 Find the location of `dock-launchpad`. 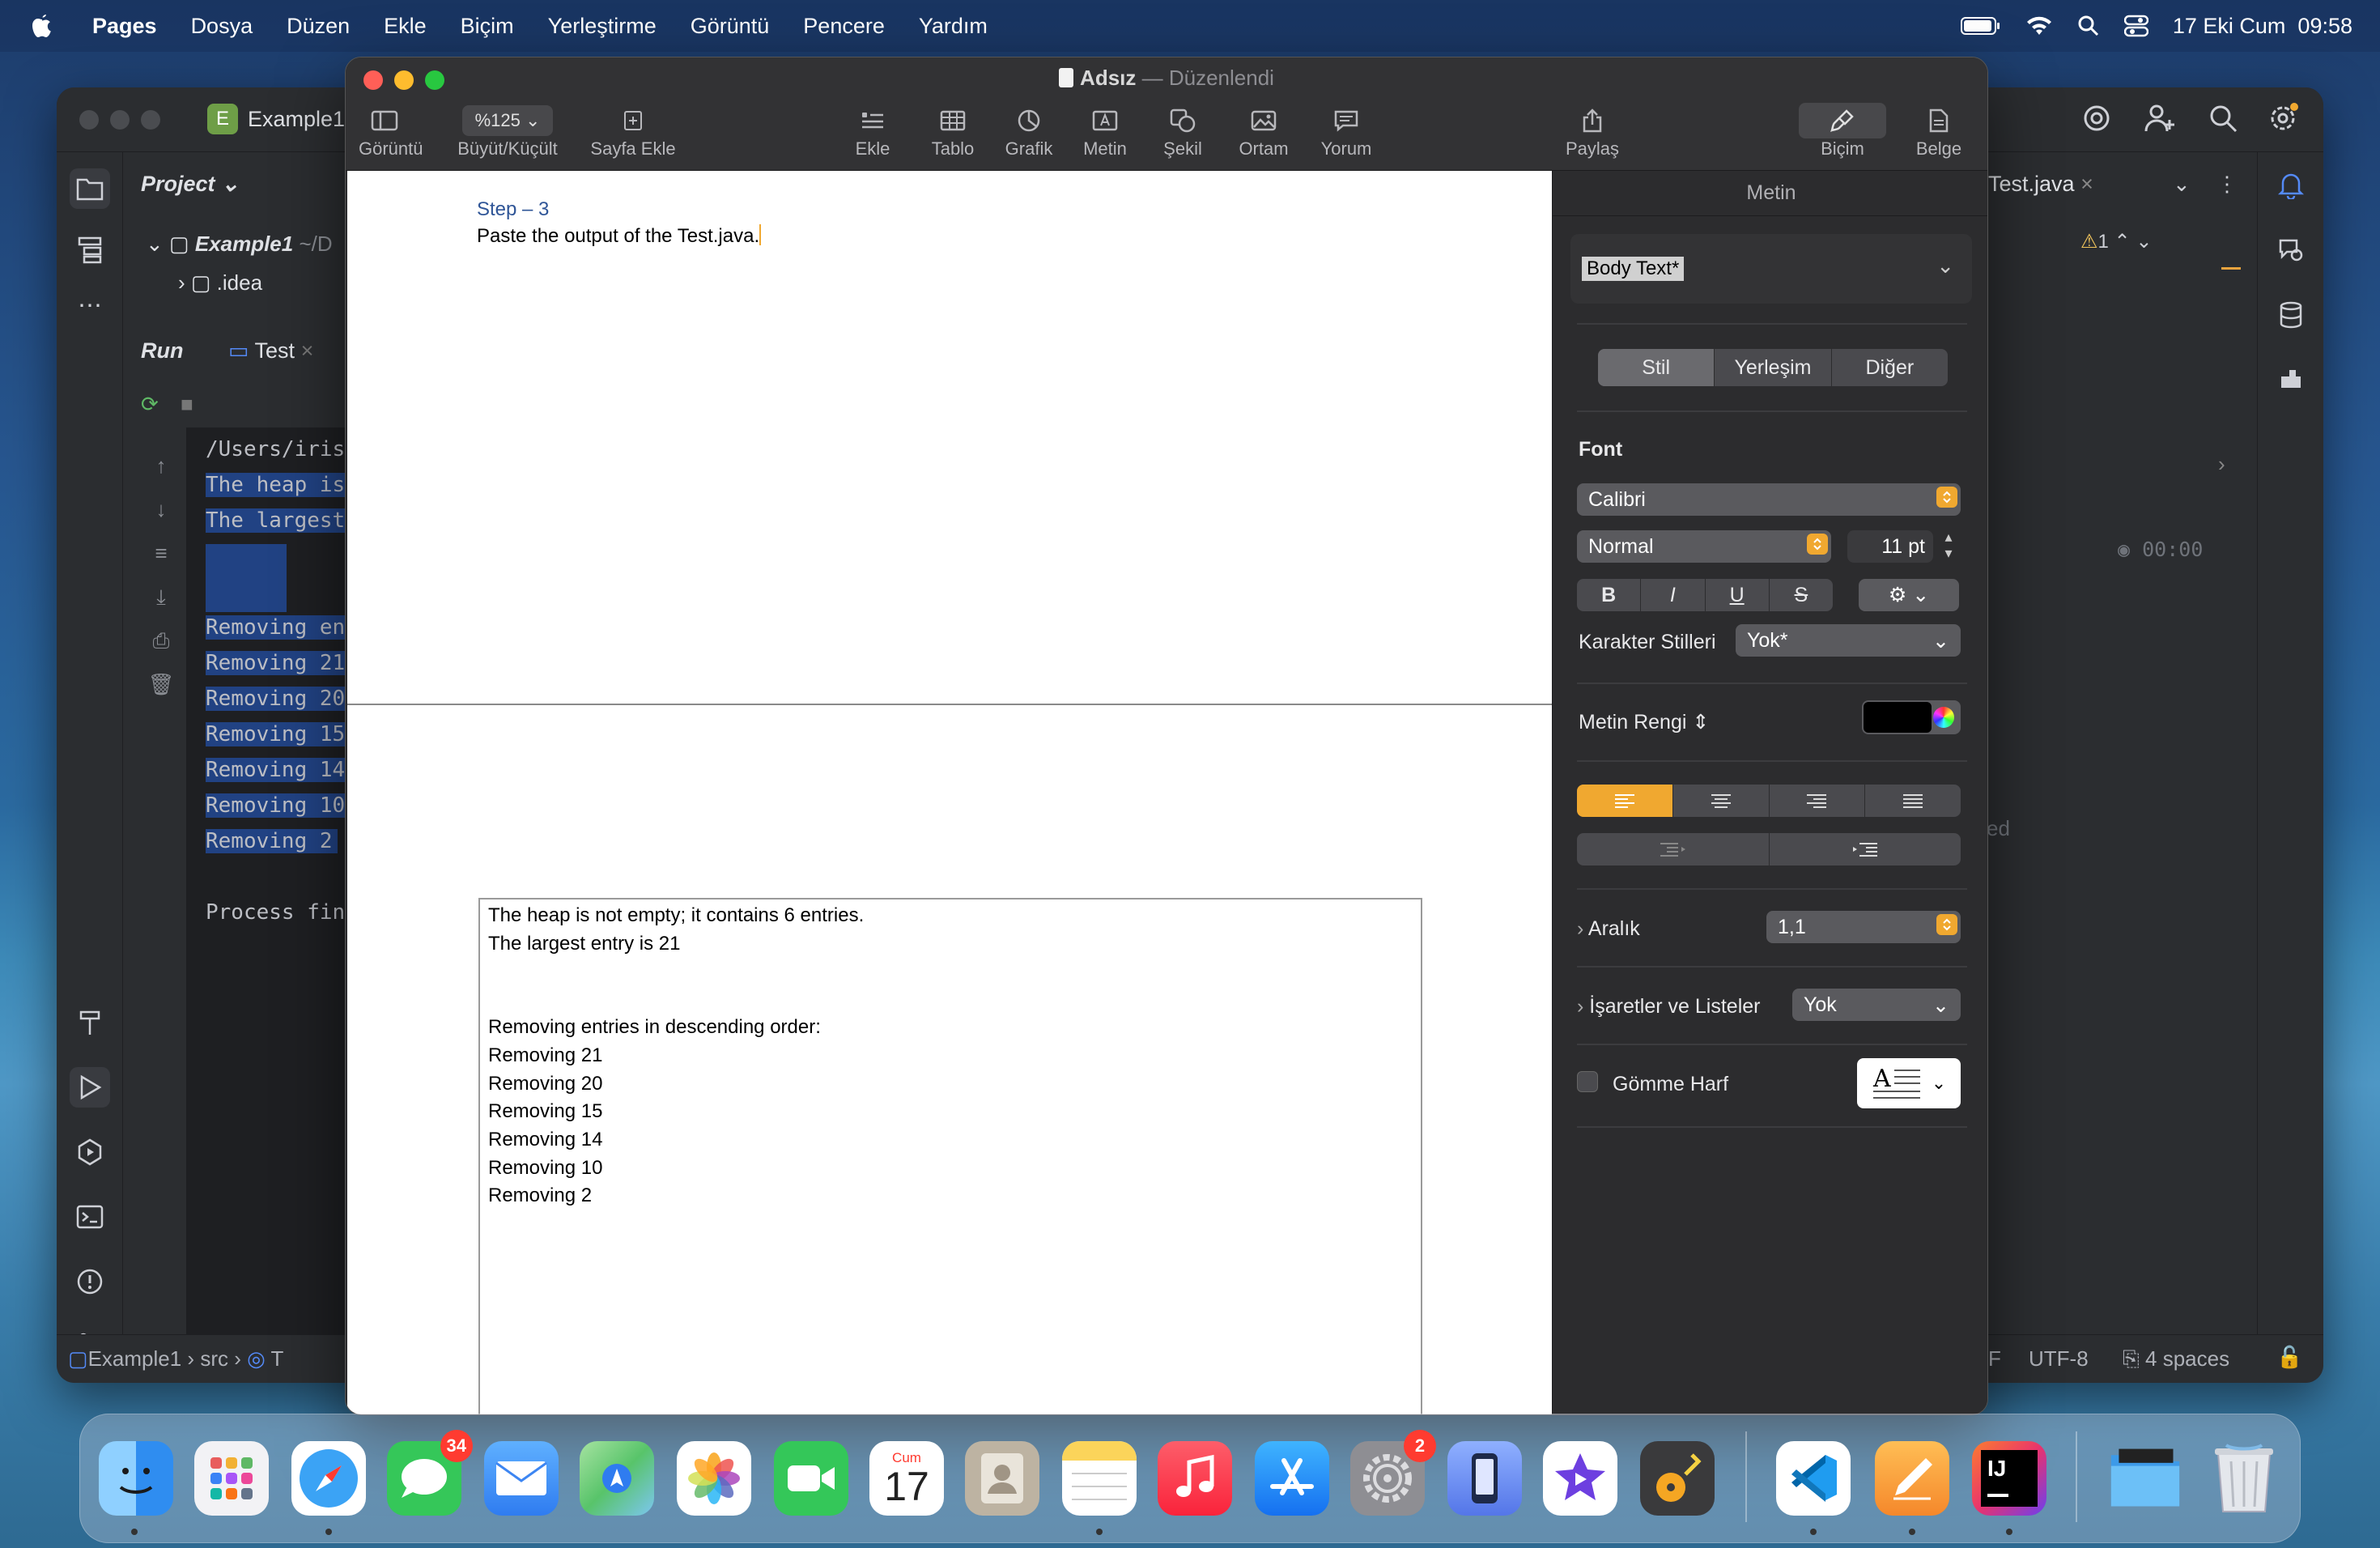

dock-launchpad is located at coordinates (232, 1478).